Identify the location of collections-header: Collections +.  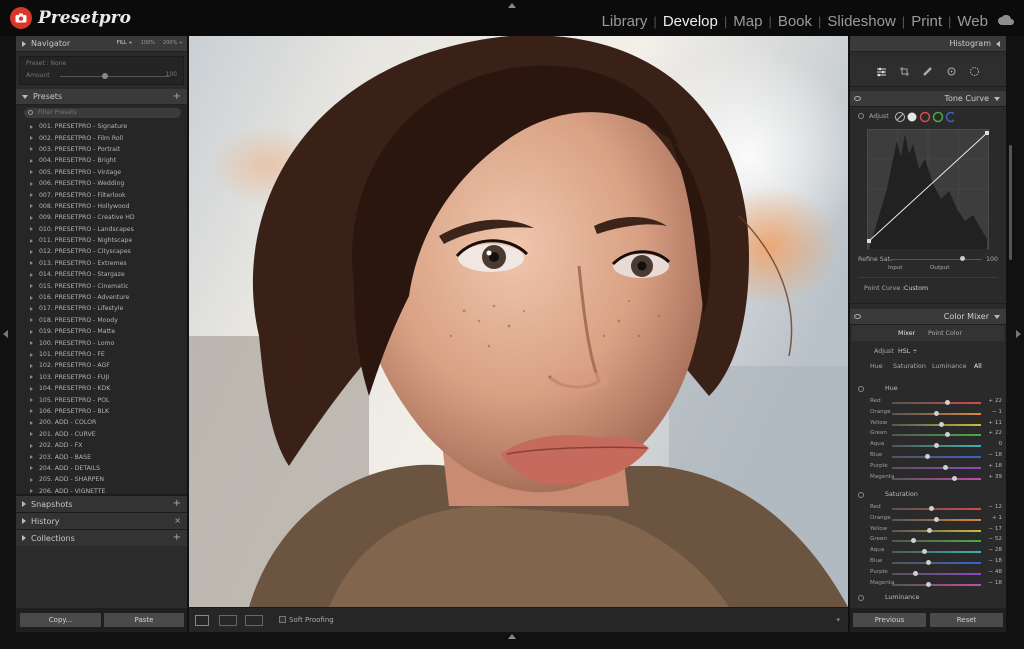
(101, 537).